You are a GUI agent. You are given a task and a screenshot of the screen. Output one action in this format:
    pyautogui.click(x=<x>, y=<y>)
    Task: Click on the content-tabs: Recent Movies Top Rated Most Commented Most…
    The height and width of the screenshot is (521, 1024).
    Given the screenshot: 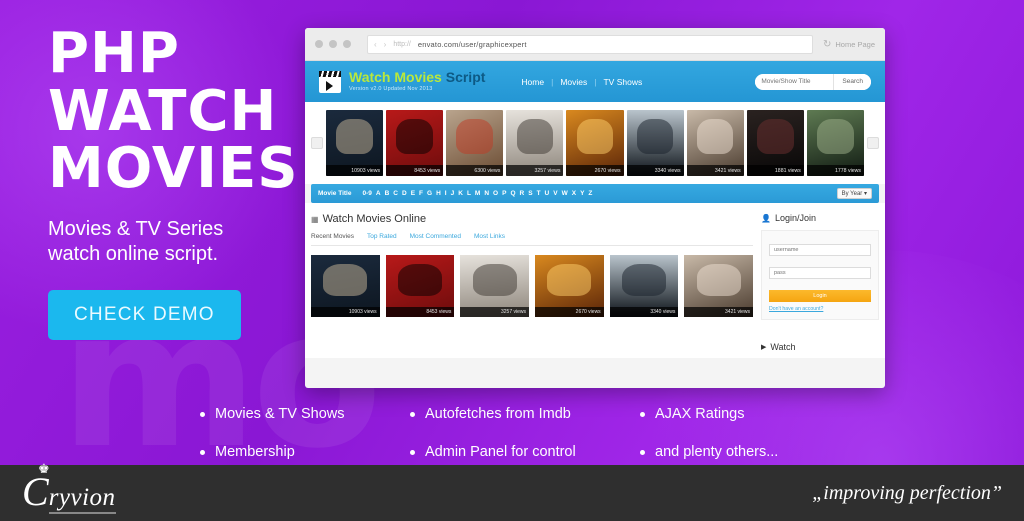 What is the action you would take?
    pyautogui.click(x=532, y=239)
    